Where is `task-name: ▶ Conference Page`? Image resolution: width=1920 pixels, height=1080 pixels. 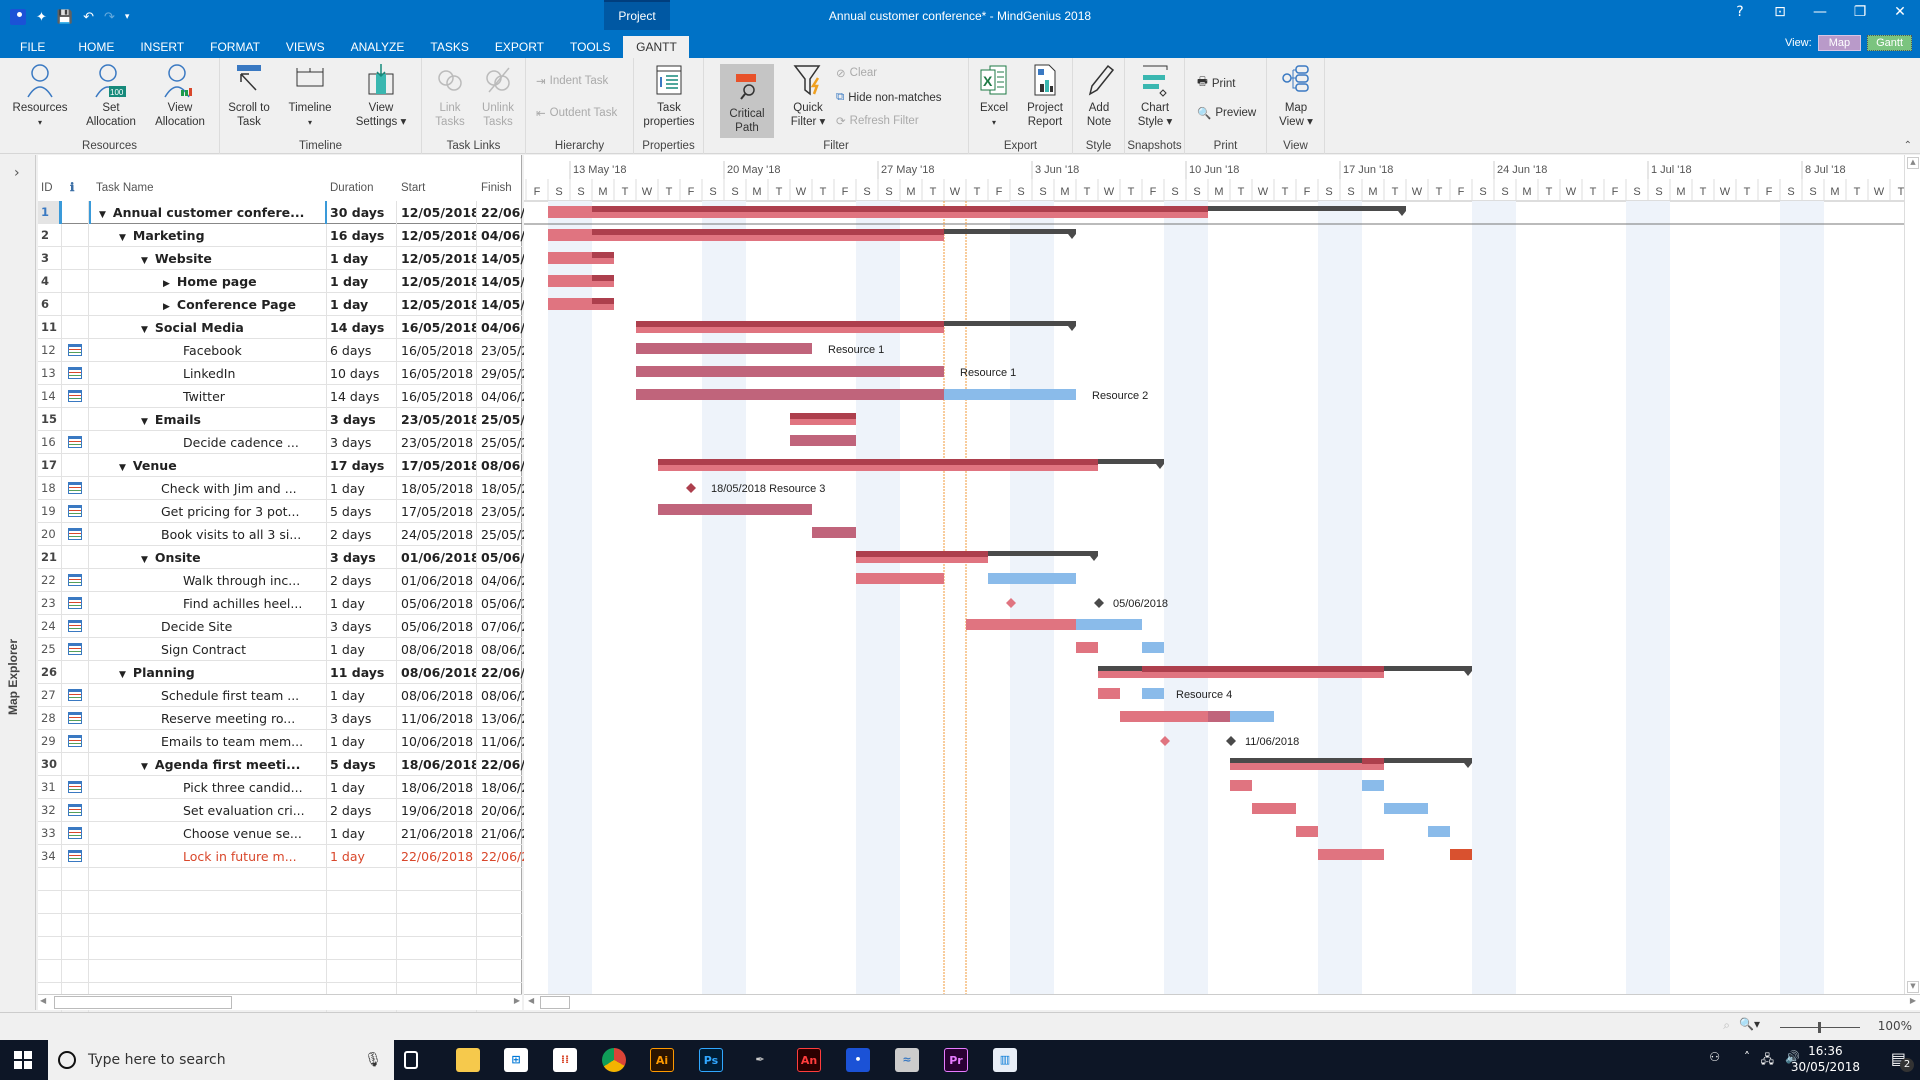 task-name: ▶ Conference Page is located at coordinates (208, 304).